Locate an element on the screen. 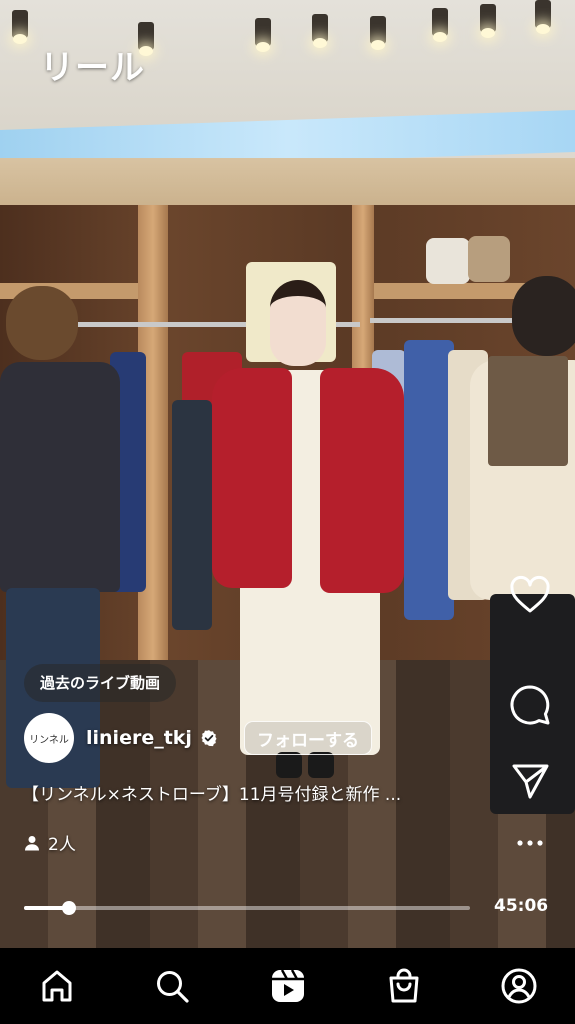 This screenshot has height=1024, width=575. nav-home is located at coordinates (57, 986).